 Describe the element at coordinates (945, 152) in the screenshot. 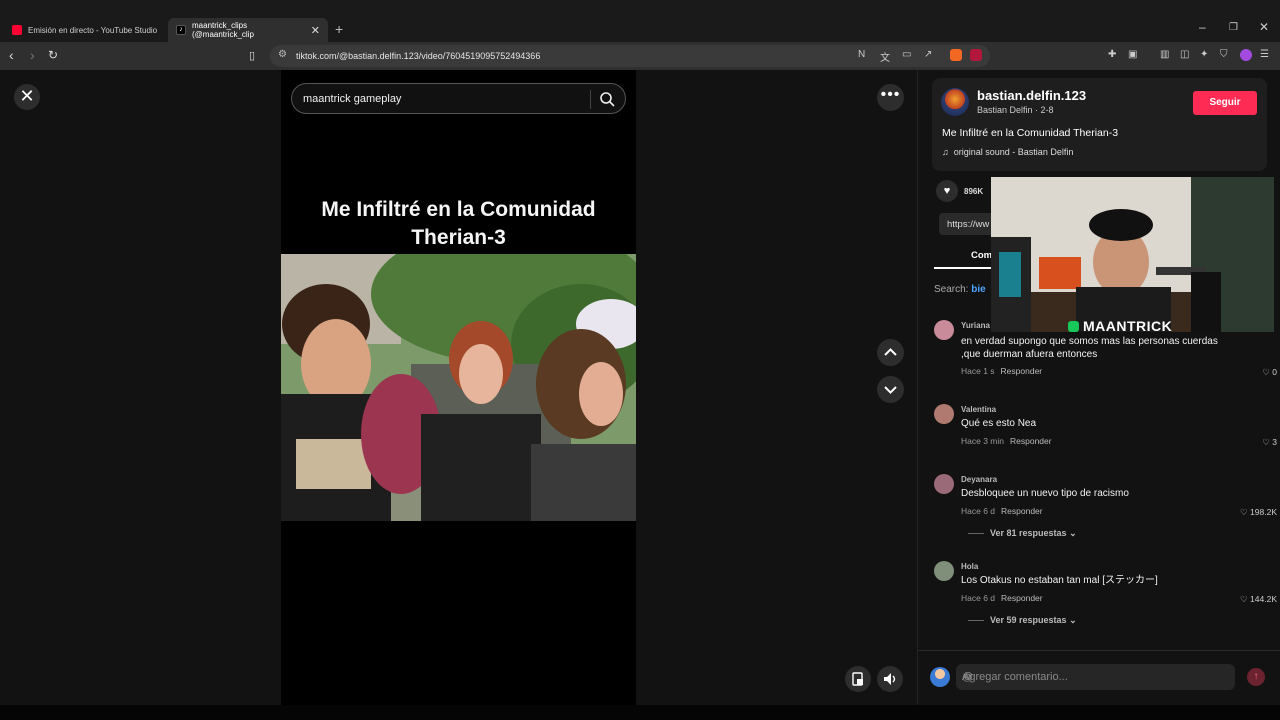

I see `music-note-icon: ♫` at that location.